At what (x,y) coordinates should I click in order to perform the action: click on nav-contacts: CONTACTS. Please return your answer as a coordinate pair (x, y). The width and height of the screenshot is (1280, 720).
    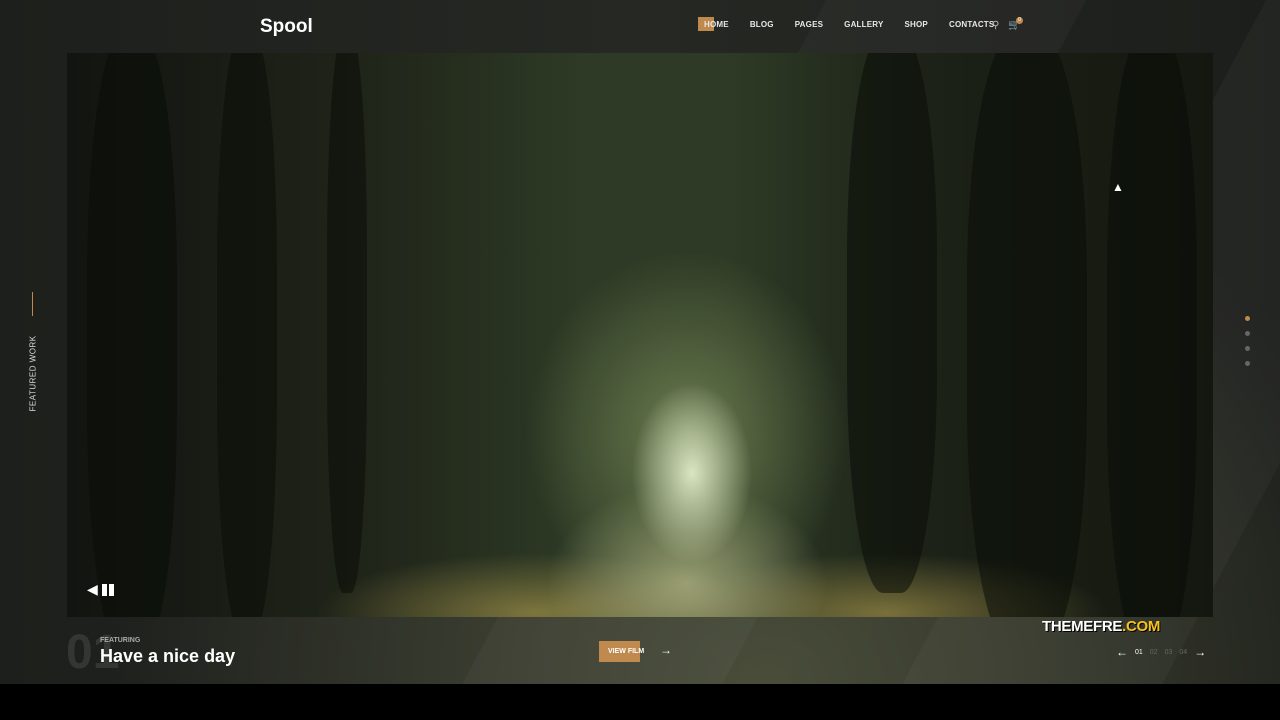
    Looking at the image, I should click on (971, 24).